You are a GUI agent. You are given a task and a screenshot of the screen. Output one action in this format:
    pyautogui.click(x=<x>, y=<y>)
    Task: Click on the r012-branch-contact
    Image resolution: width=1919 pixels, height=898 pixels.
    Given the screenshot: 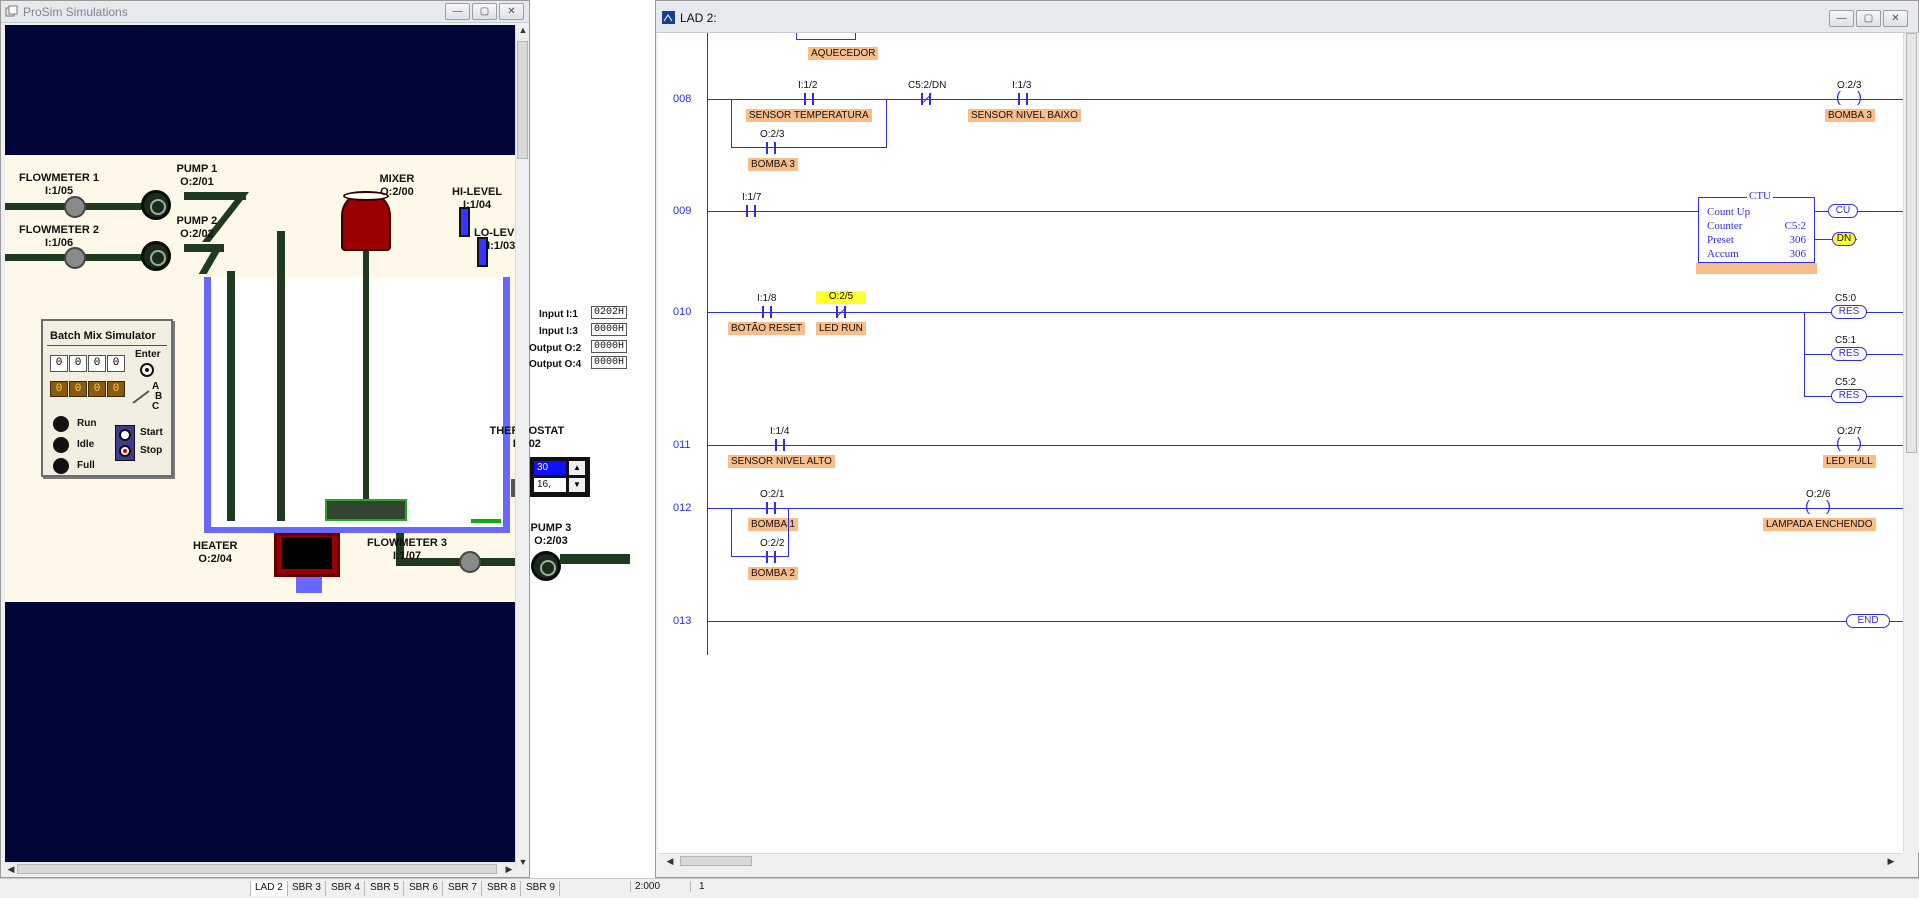 What is the action you would take?
    pyautogui.click(x=771, y=557)
    